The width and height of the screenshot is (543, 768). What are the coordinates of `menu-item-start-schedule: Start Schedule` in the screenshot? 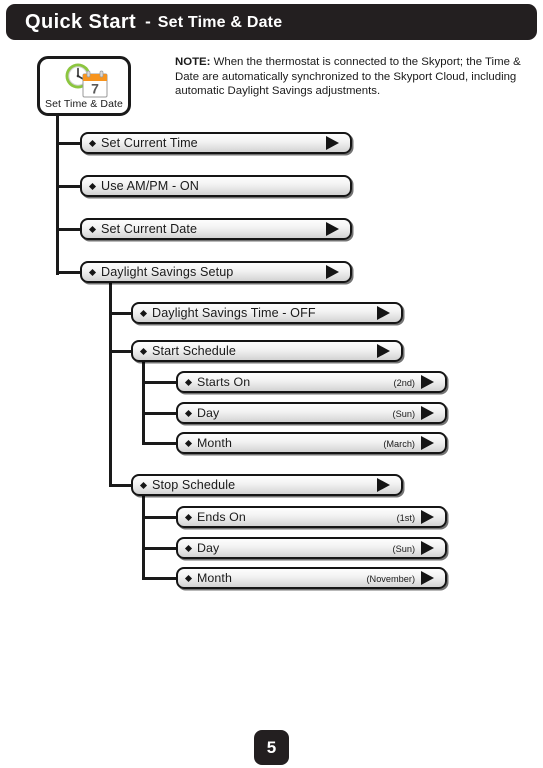 It's located at (267, 351).